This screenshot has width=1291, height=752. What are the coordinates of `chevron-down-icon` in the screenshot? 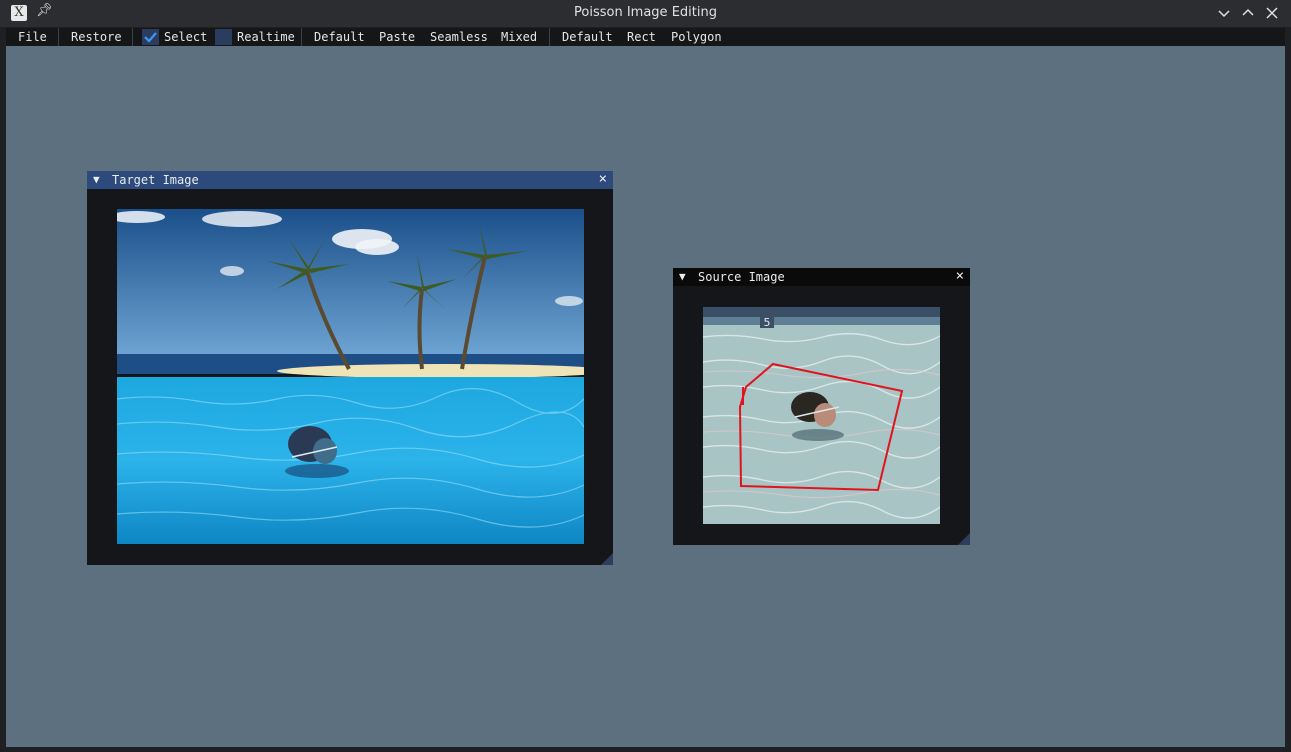 It's located at (1224, 14).